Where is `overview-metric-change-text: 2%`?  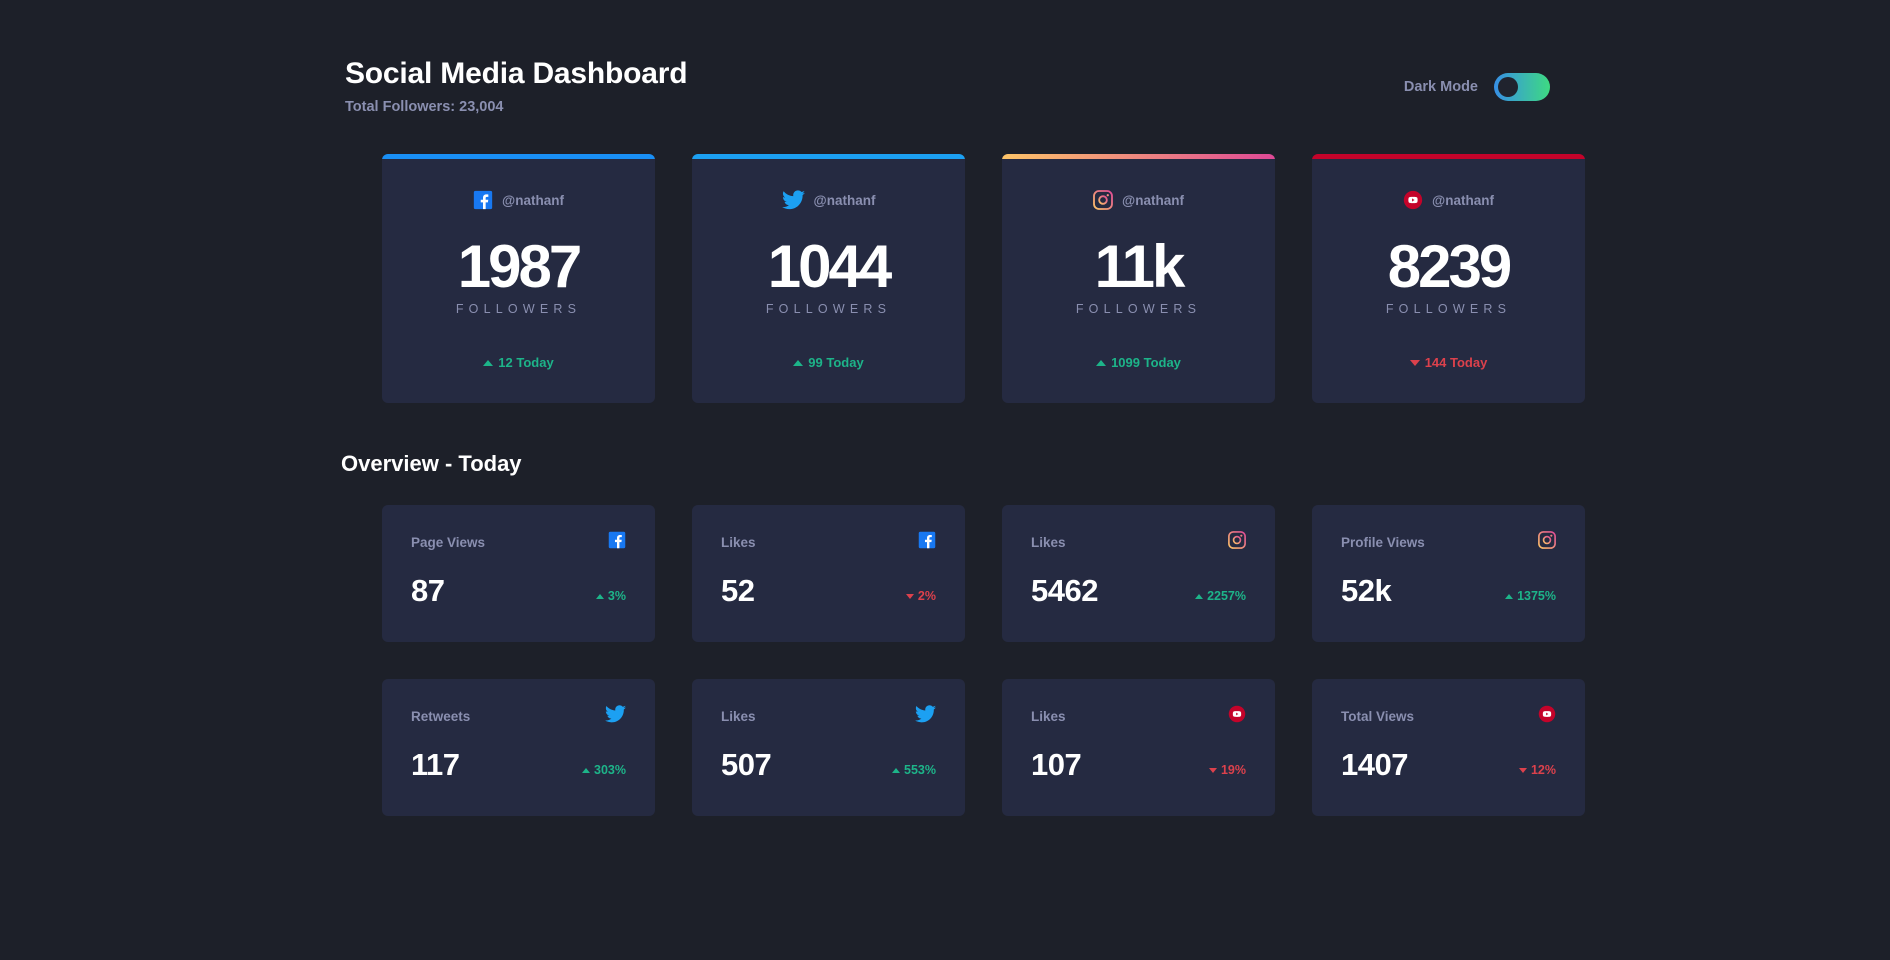 overview-metric-change-text: 2% is located at coordinates (926, 596).